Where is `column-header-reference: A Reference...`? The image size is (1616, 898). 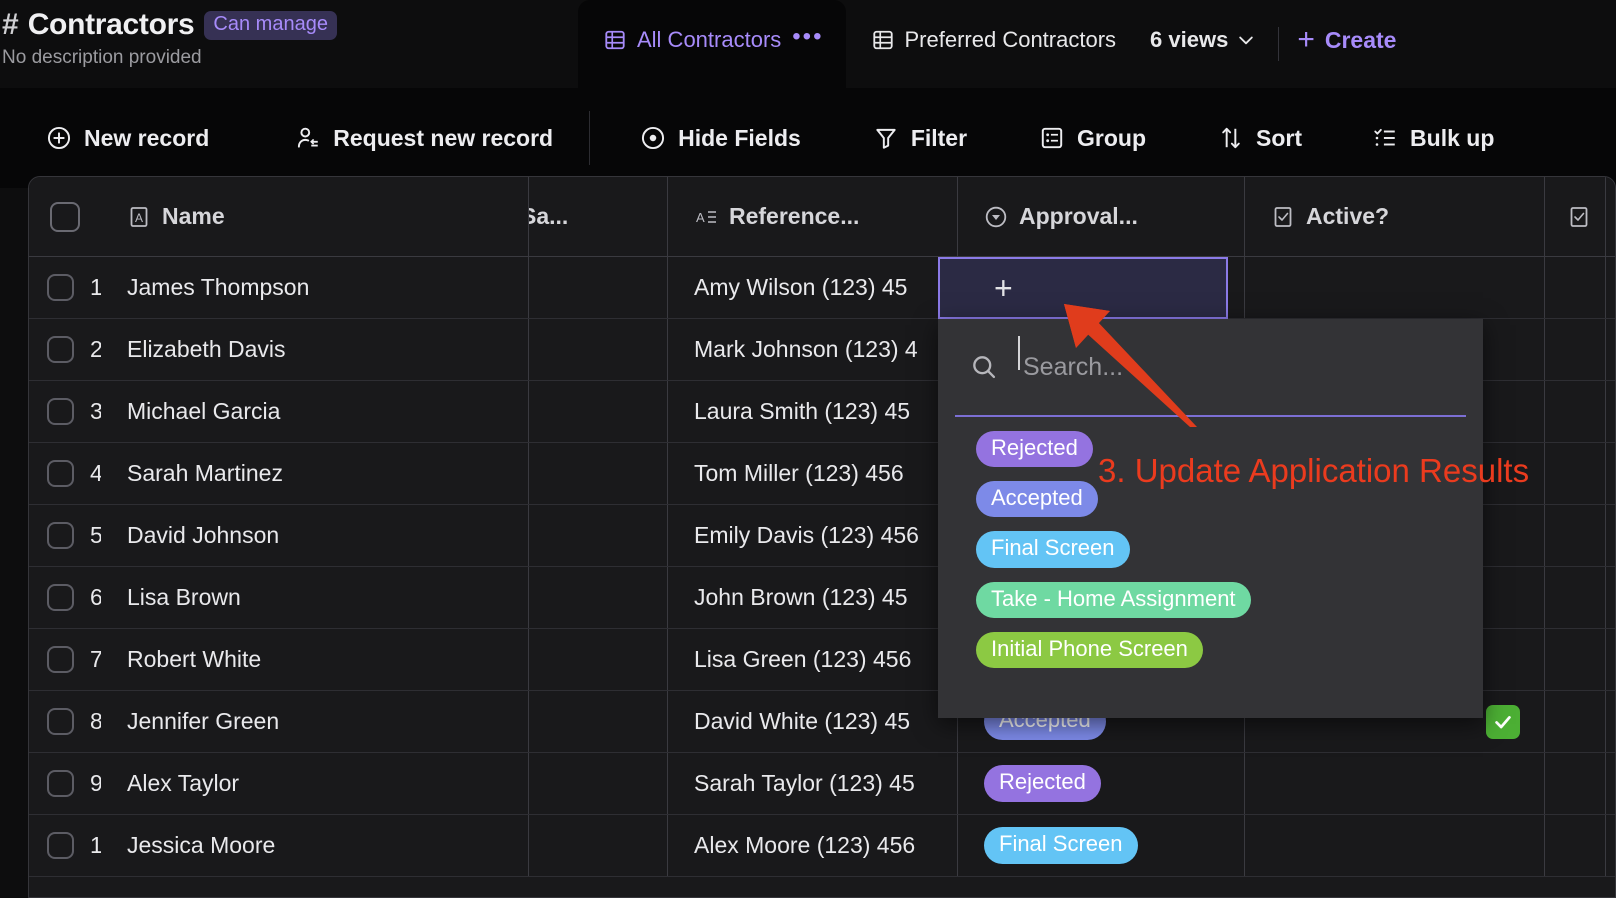
column-header-reference: A Reference... is located at coordinates (813, 216).